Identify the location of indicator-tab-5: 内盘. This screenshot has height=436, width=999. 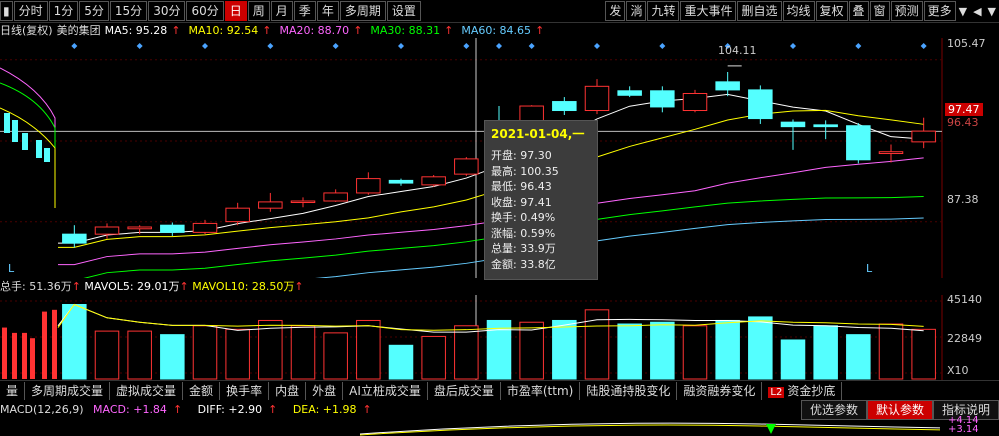
(288, 391).